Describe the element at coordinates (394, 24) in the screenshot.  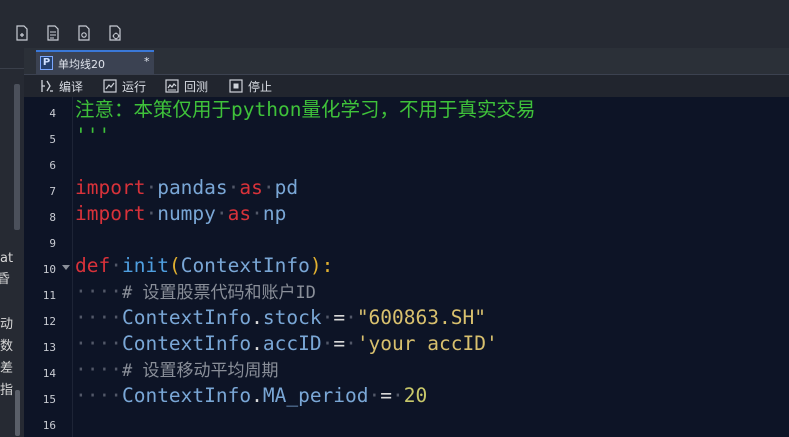
I see `top-toolbar` at that location.